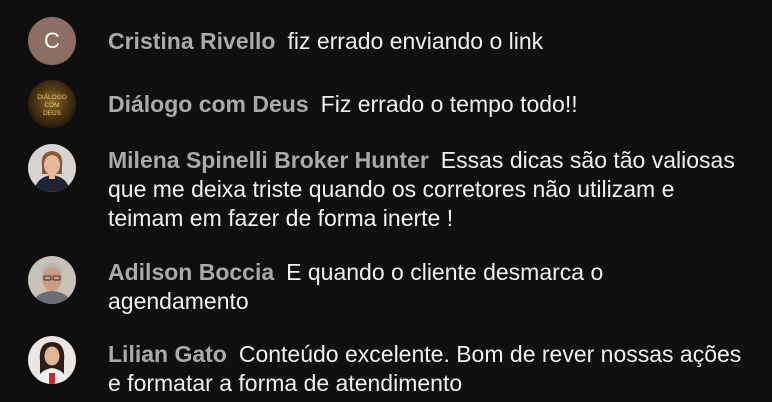 The image size is (772, 402). I want to click on author-name: Diálogo com Deus, so click(208, 104).